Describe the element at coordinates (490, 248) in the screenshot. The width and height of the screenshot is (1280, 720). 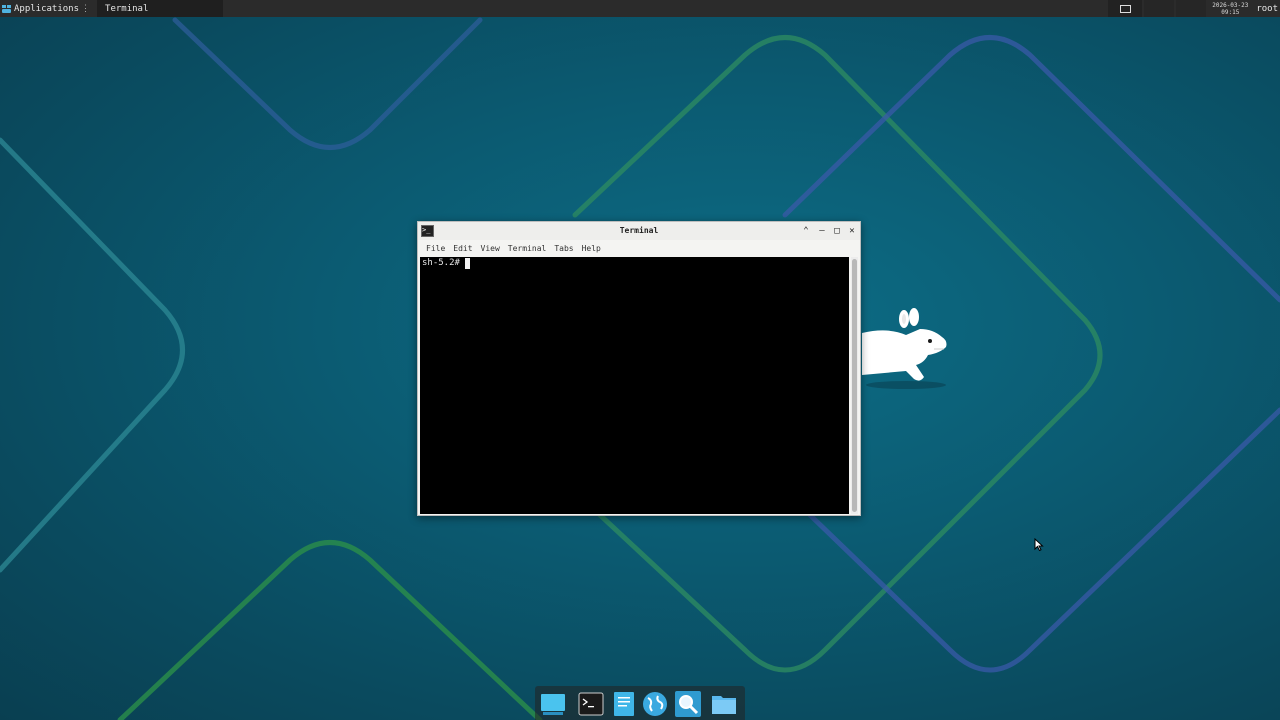
I see `menu-view: View` at that location.